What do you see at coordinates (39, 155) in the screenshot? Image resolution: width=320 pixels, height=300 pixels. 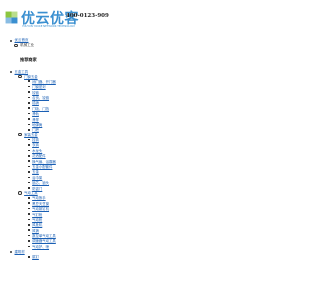 I see `list-item-link: 花洒配件` at bounding box center [39, 155].